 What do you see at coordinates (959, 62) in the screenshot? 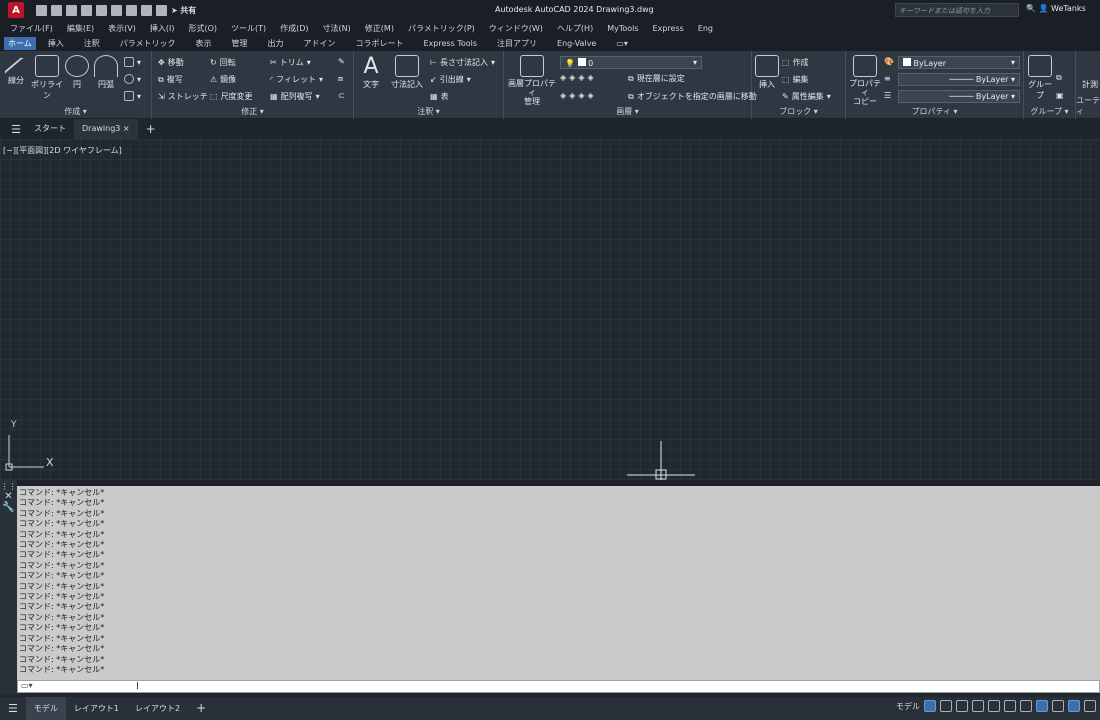
I see `color-dropdown: ByLayer ▾` at bounding box center [959, 62].